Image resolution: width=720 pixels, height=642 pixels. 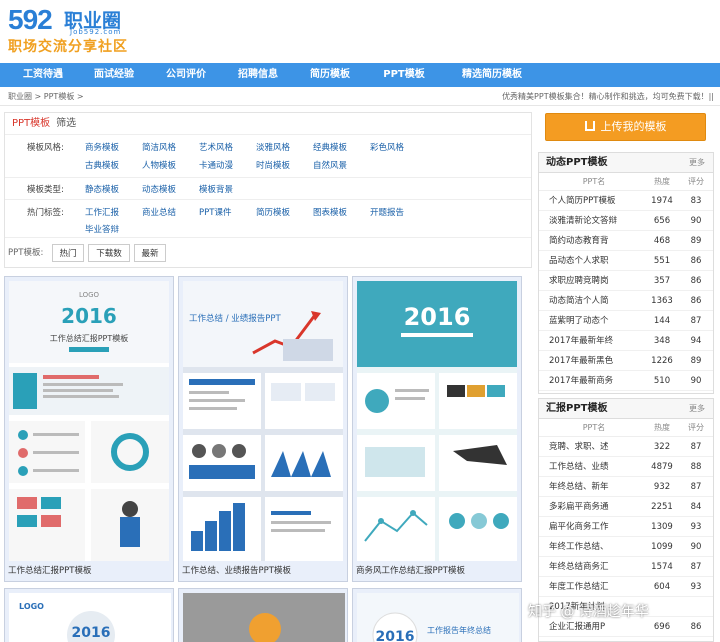 What do you see at coordinates (437, 615) in the screenshot?
I see `template-card: 2016 工作报告年终总结` at bounding box center [437, 615].